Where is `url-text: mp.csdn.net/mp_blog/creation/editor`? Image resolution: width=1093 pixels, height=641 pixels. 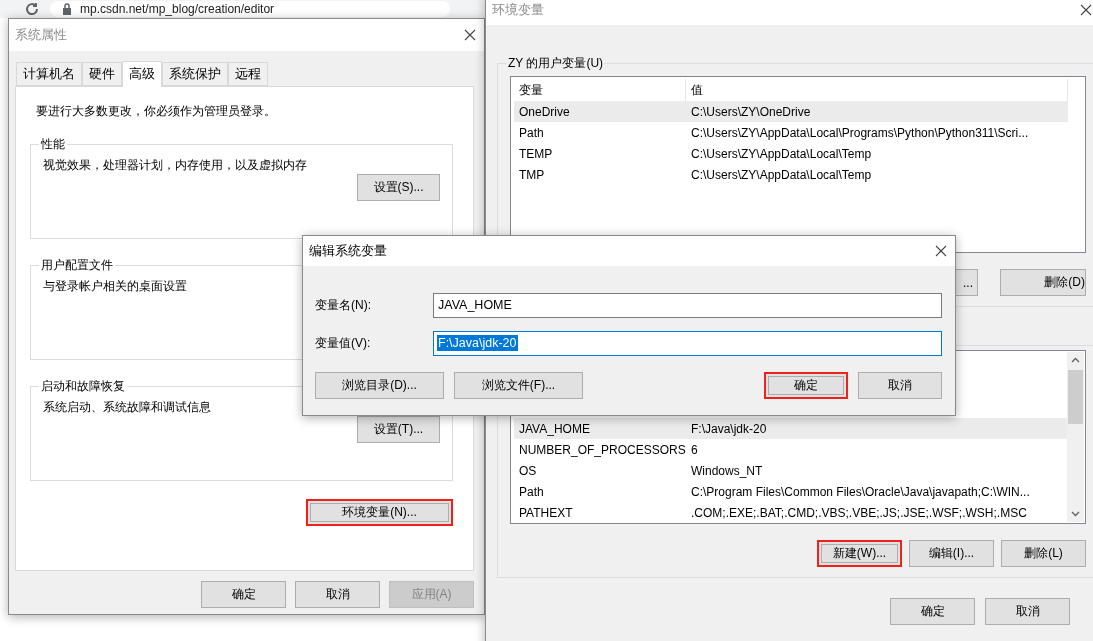
url-text: mp.csdn.net/mp_blog/creation/editor is located at coordinates (177, 9).